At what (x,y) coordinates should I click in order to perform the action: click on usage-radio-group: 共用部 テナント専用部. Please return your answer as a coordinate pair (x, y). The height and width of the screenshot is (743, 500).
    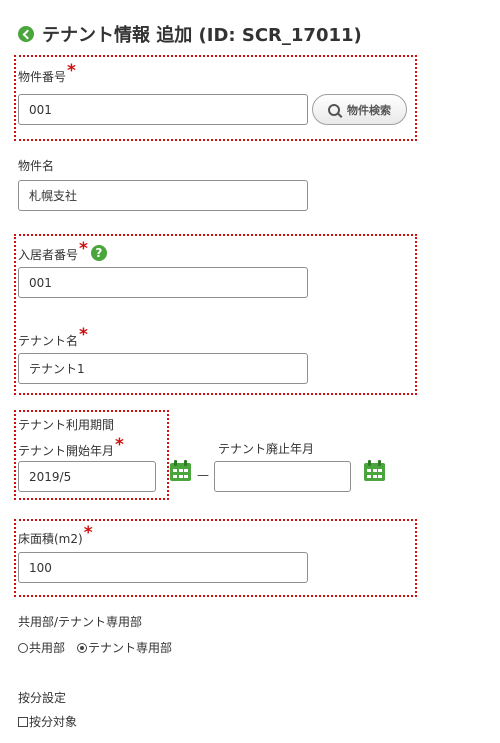
    Looking at the image, I should click on (95, 647).